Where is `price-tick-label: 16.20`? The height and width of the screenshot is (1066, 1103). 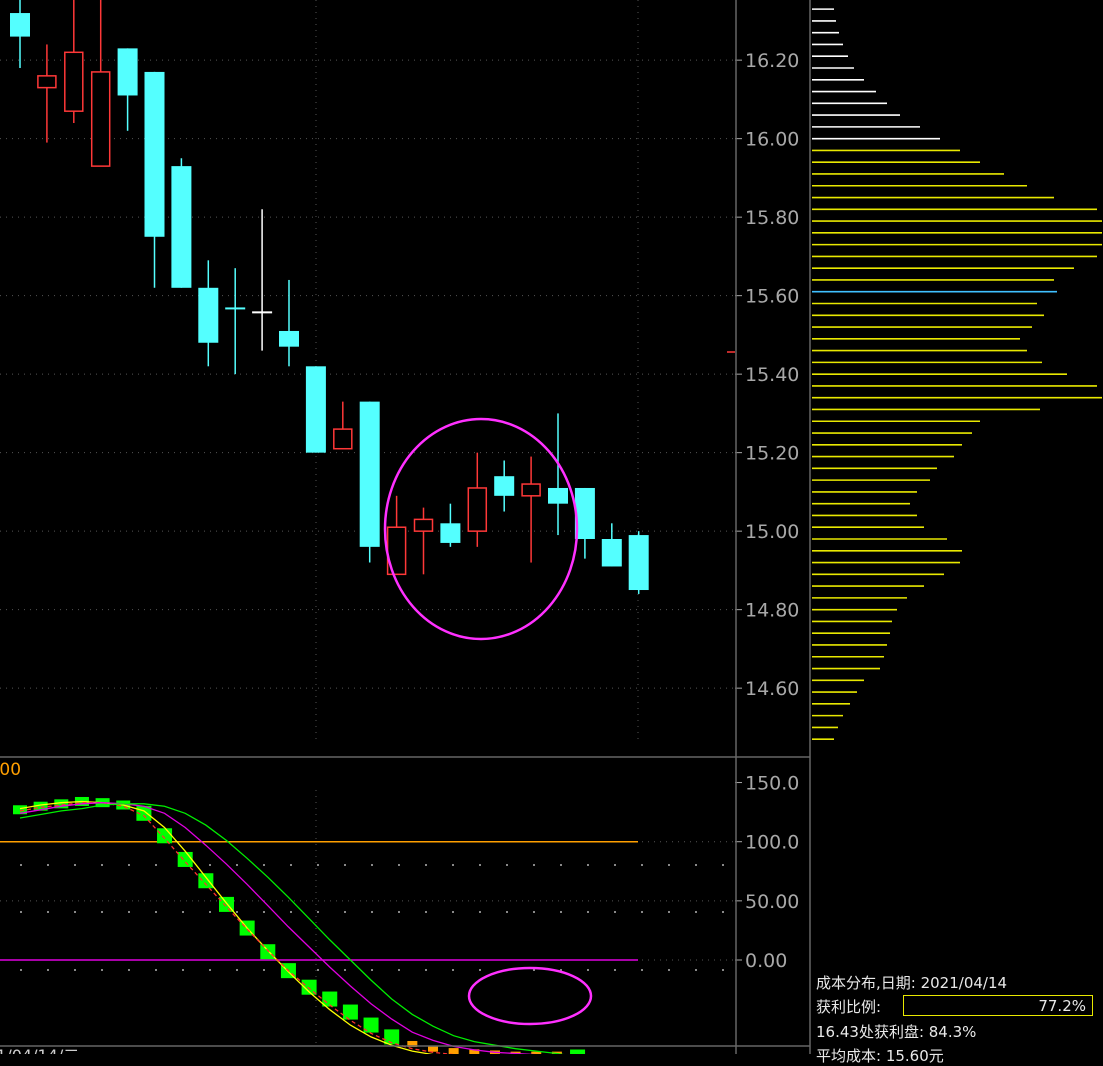 price-tick-label: 16.20 is located at coordinates (772, 61).